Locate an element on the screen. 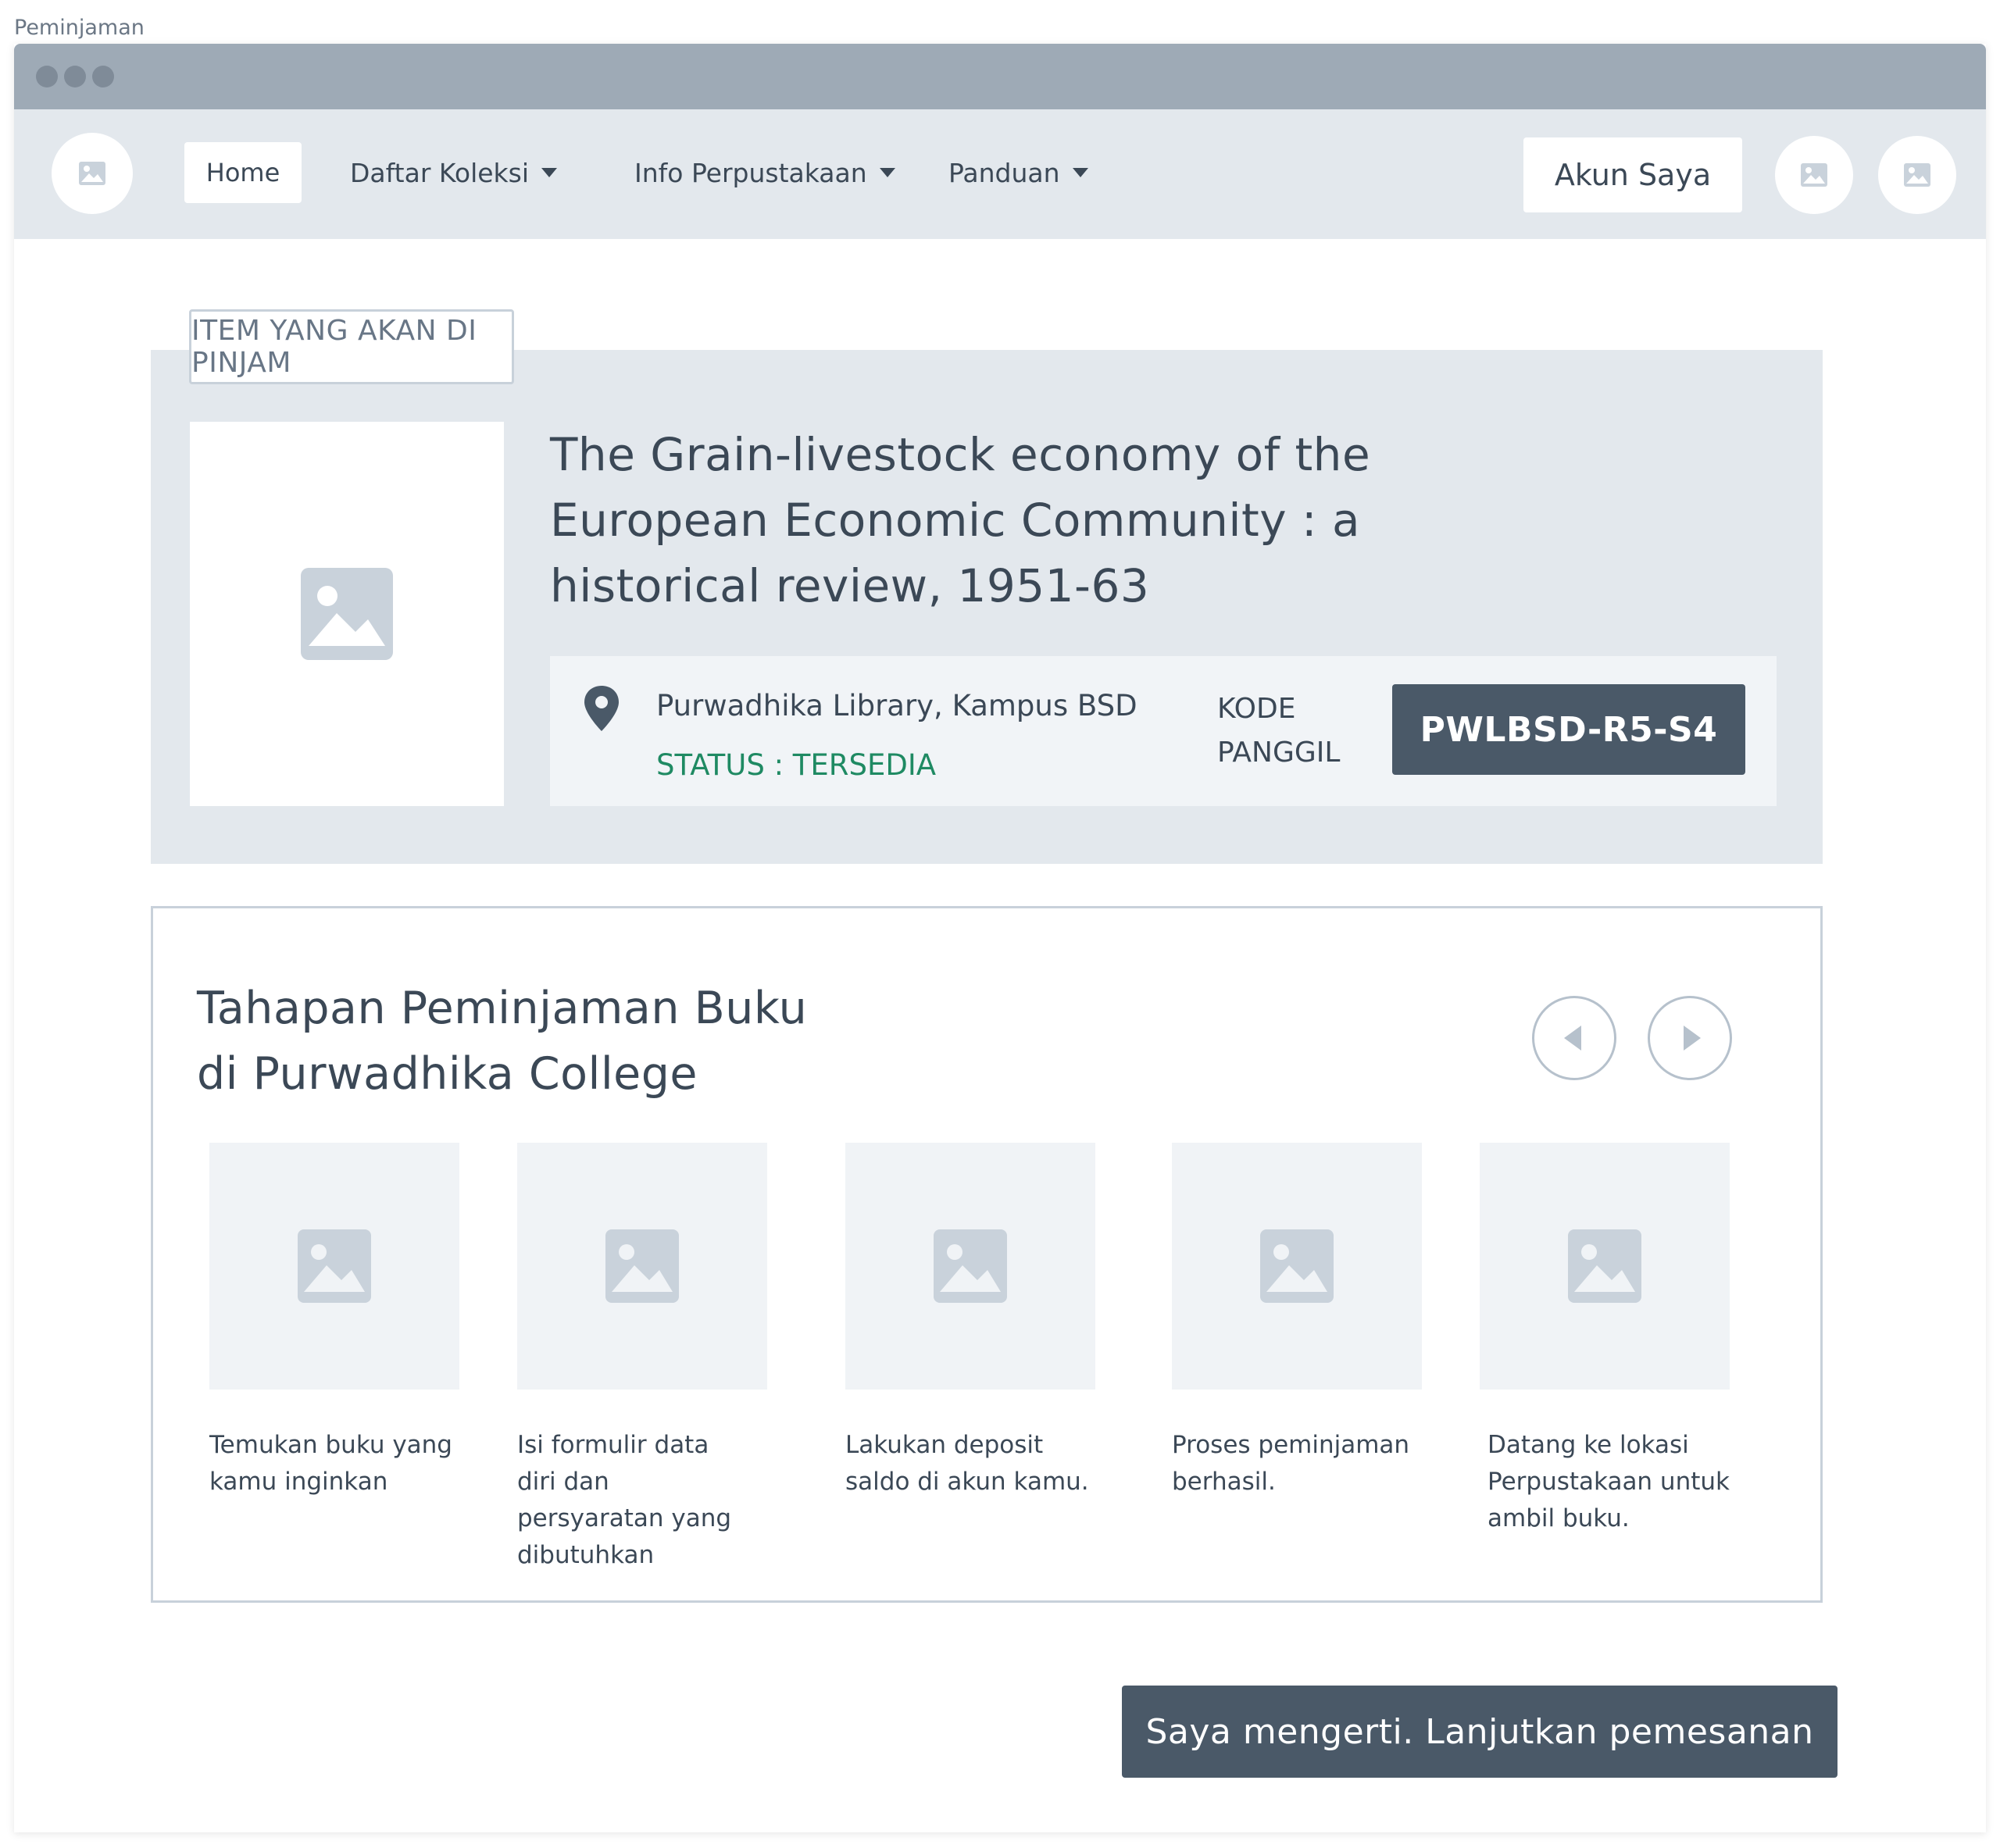 Image resolution: width=2000 pixels, height=1848 pixels. kode-label-line: PANGGIL is located at coordinates (1279, 753).